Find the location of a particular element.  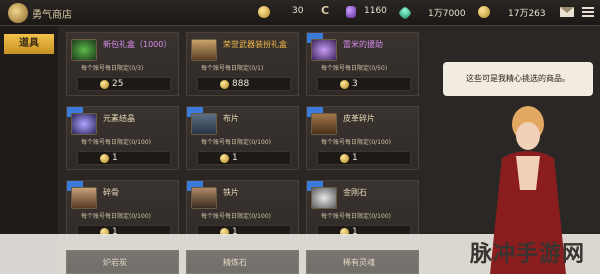

menu-icon is located at coordinates (588, 12).